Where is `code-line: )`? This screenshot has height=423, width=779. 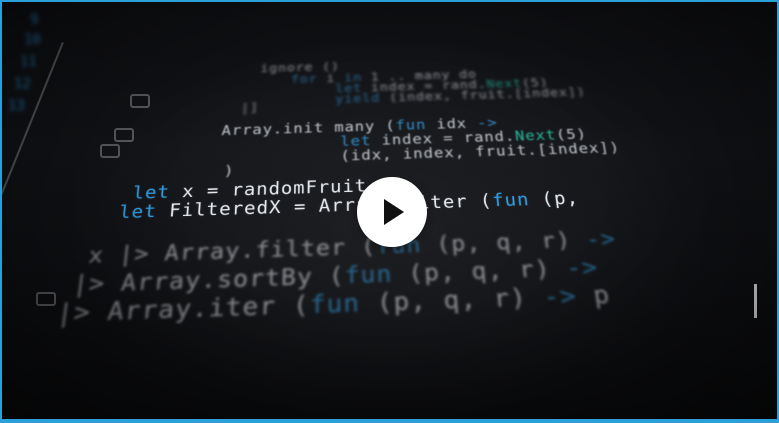 code-line: ) is located at coordinates (228, 171).